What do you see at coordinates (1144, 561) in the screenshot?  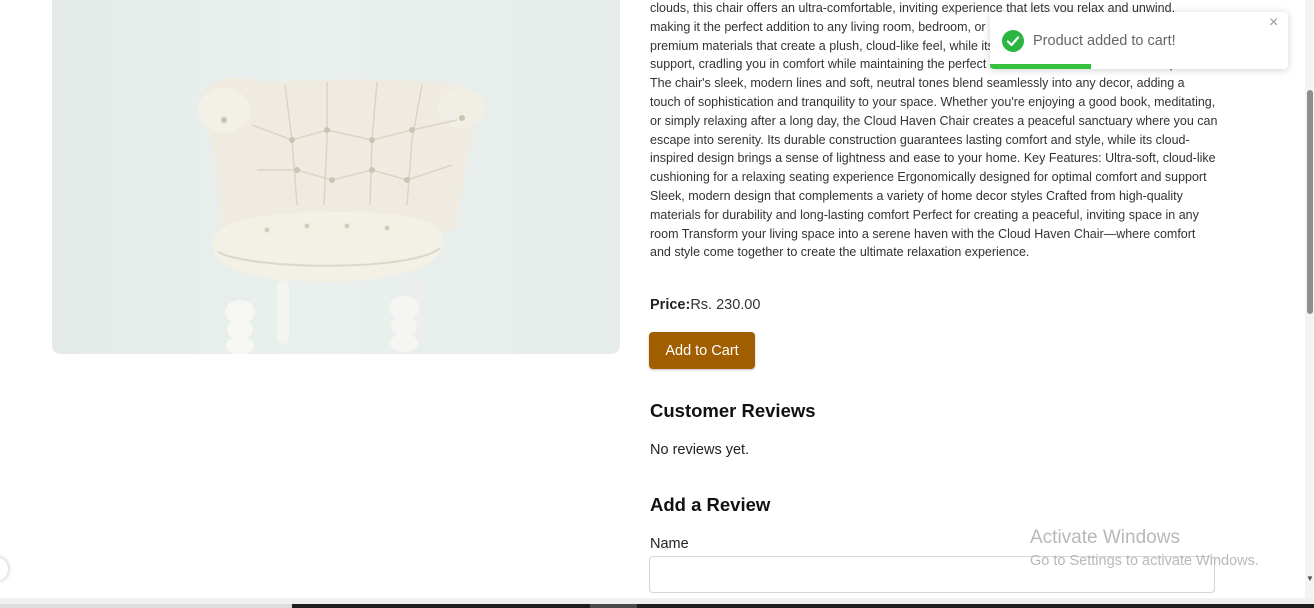 I see `activate-windows-subtitle: Go to Settings to activate Windows.` at bounding box center [1144, 561].